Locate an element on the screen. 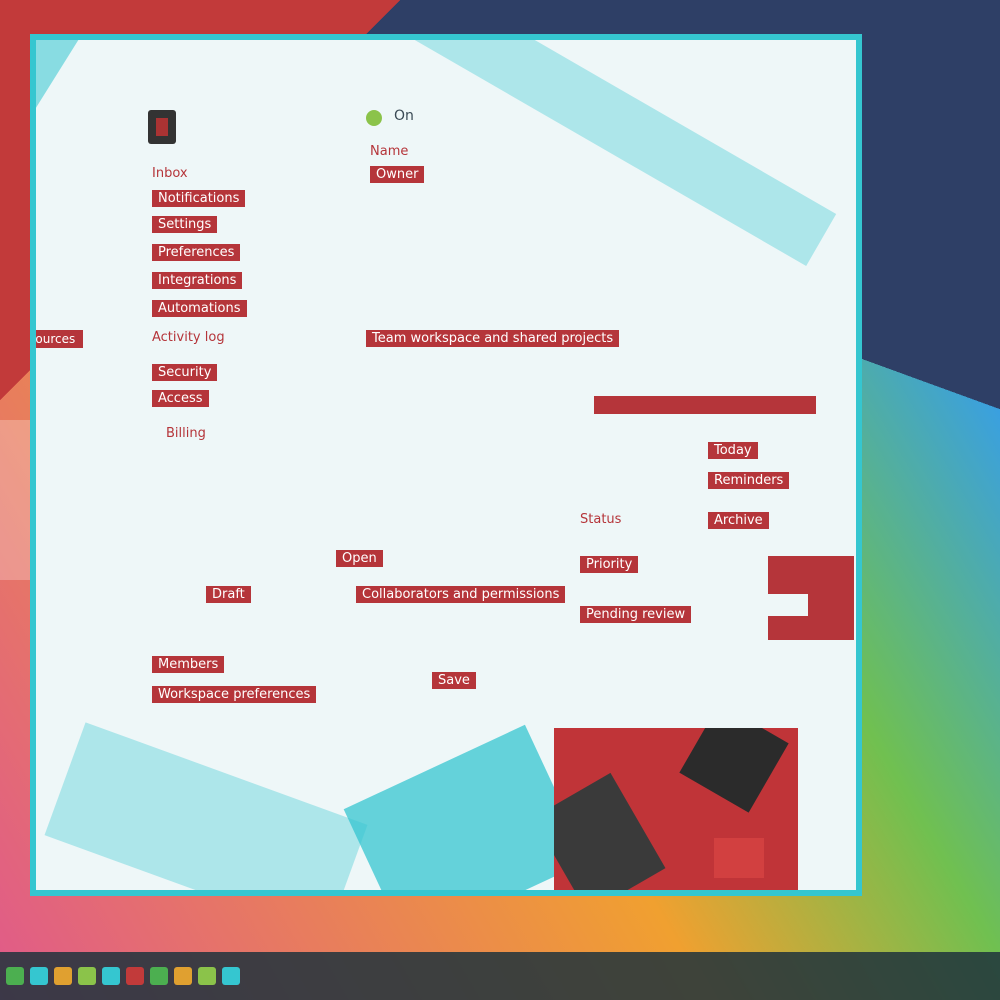  header-row: Team workspace and shared projects is located at coordinates (493, 338).